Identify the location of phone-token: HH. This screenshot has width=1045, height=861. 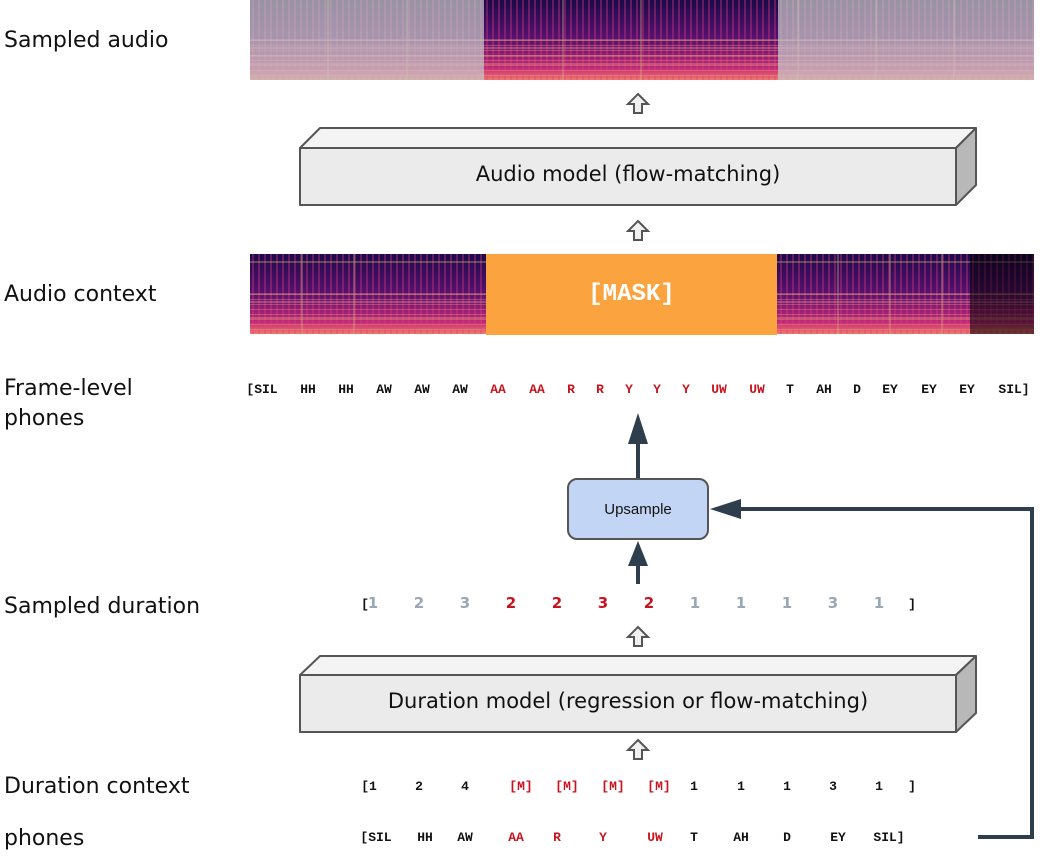
(425, 837).